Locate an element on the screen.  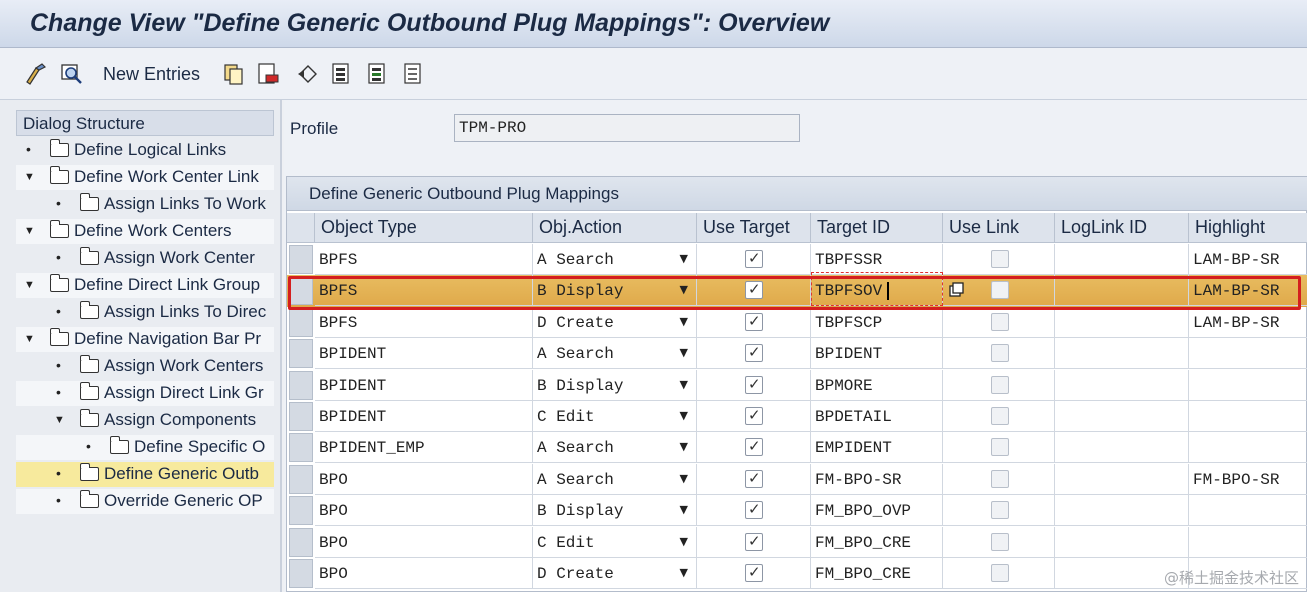
new-entries-button: New Entries is located at coordinates (151, 74).